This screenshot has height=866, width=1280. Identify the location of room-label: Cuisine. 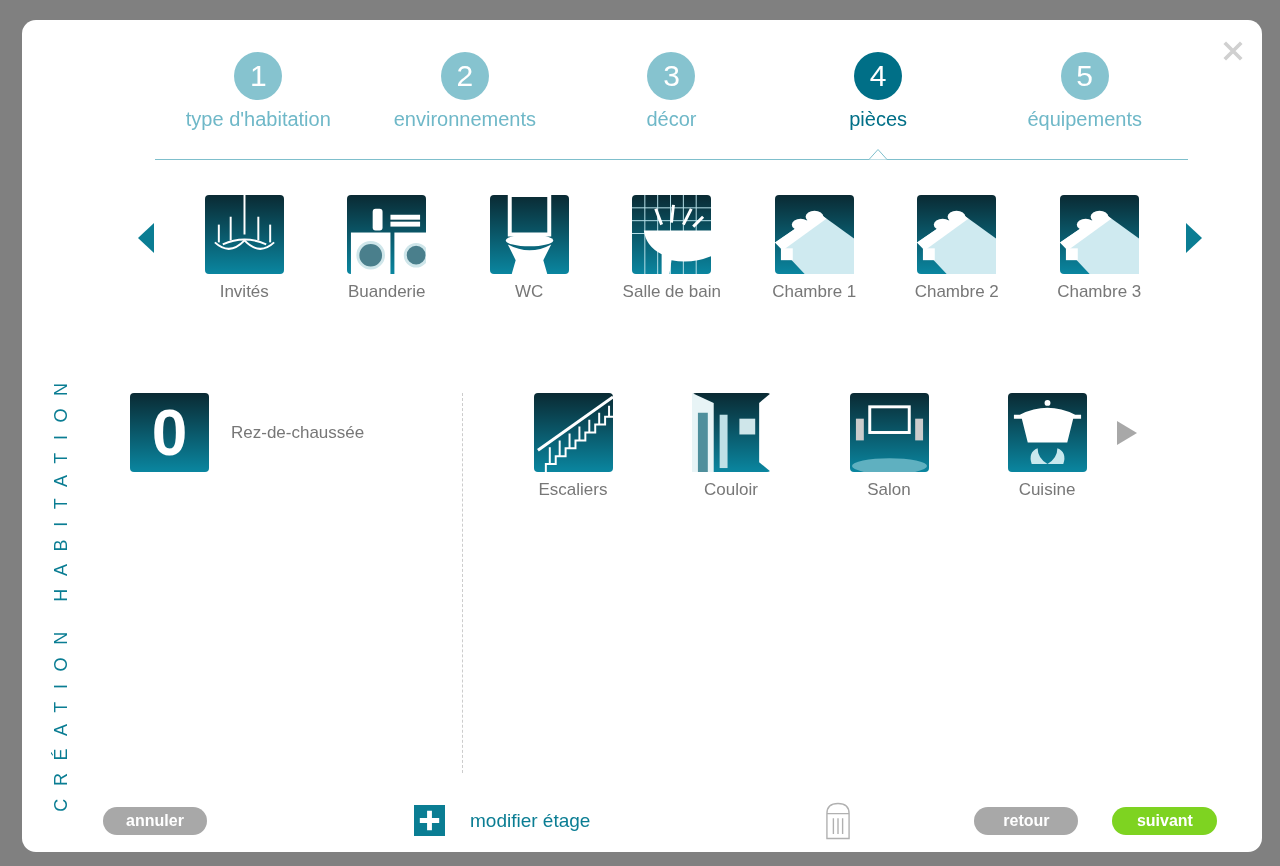
(1047, 490).